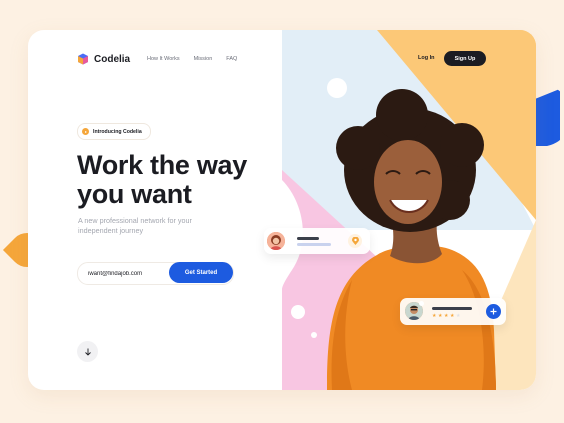 This screenshot has width=564, height=423. Describe the element at coordinates (134, 194) in the screenshot. I see `headline-line-2: you want` at that location.